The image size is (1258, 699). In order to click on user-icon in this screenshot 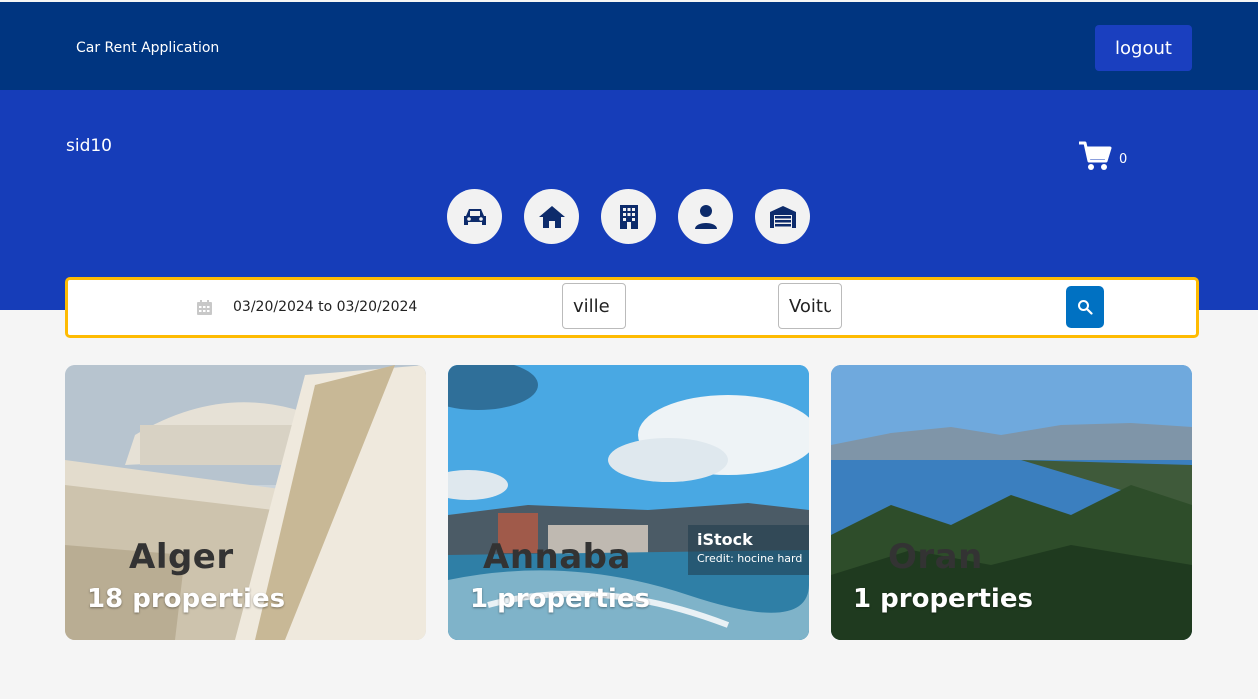, I will do `click(705, 216)`.